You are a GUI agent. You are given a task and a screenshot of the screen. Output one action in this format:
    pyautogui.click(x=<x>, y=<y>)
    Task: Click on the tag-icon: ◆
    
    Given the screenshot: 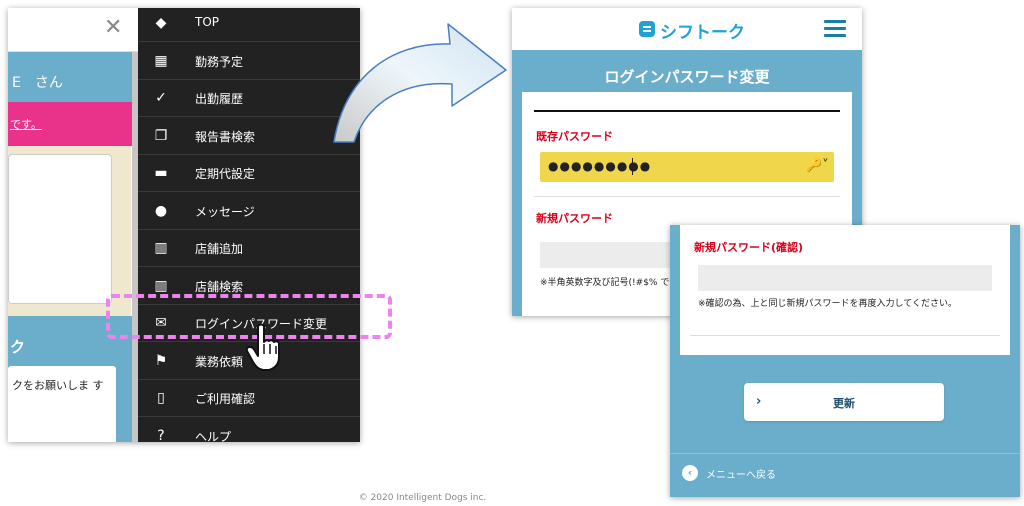 What is the action you would take?
    pyautogui.click(x=161, y=23)
    